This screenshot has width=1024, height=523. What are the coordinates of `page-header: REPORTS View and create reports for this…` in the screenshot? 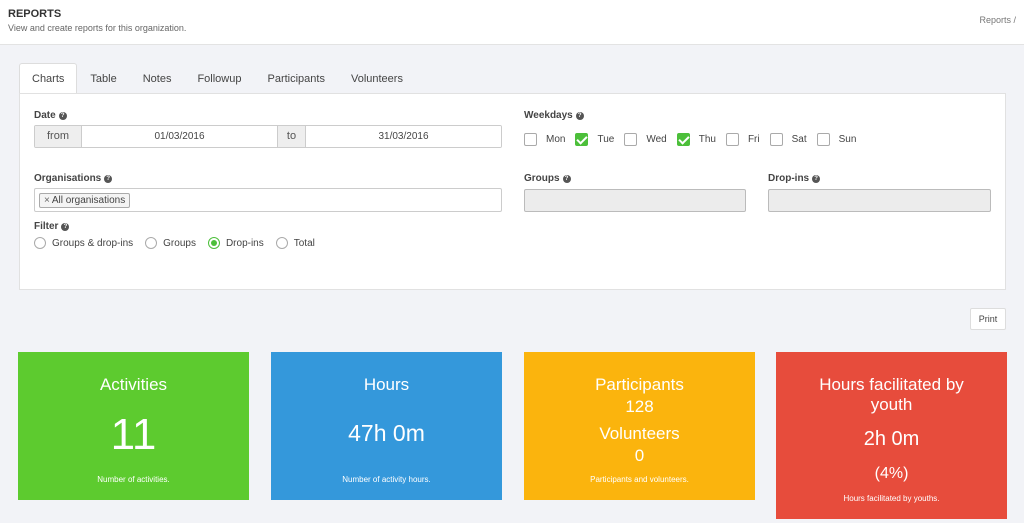 It's located at (512, 22).